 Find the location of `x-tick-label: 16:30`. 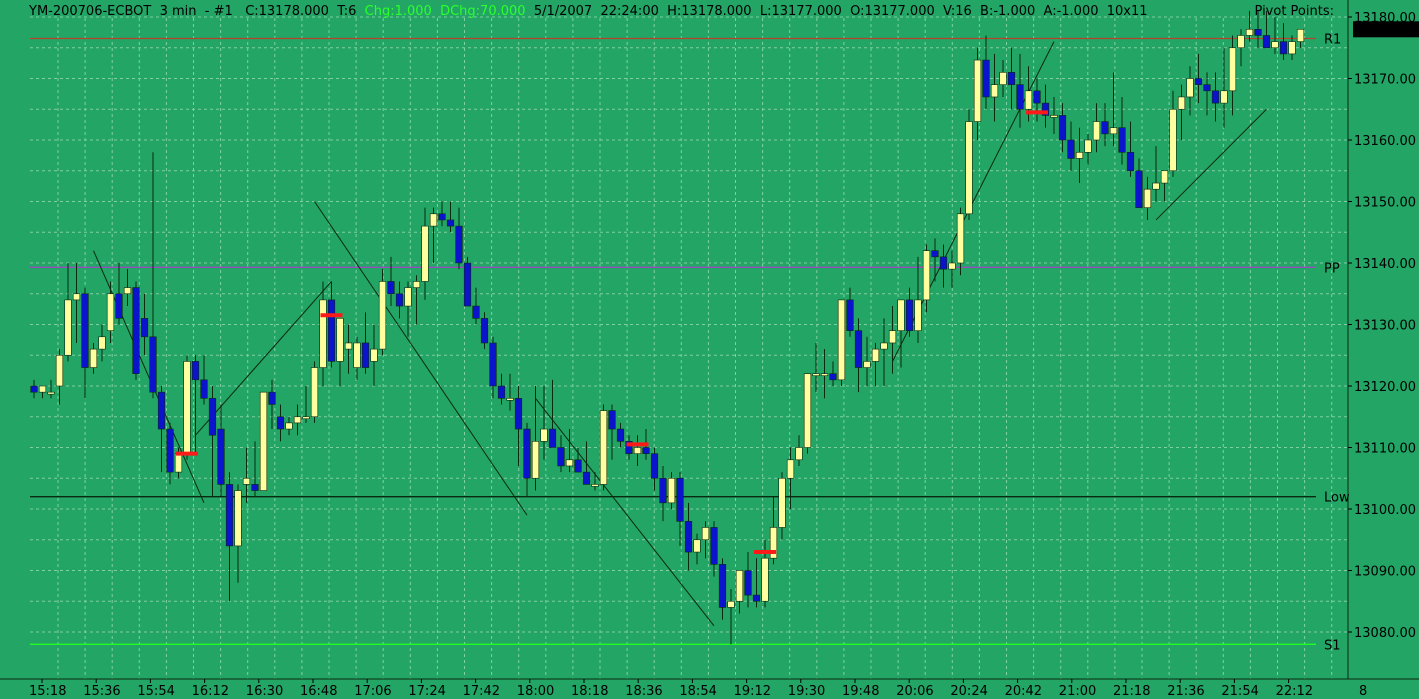

x-tick-label: 16:30 is located at coordinates (264, 691).